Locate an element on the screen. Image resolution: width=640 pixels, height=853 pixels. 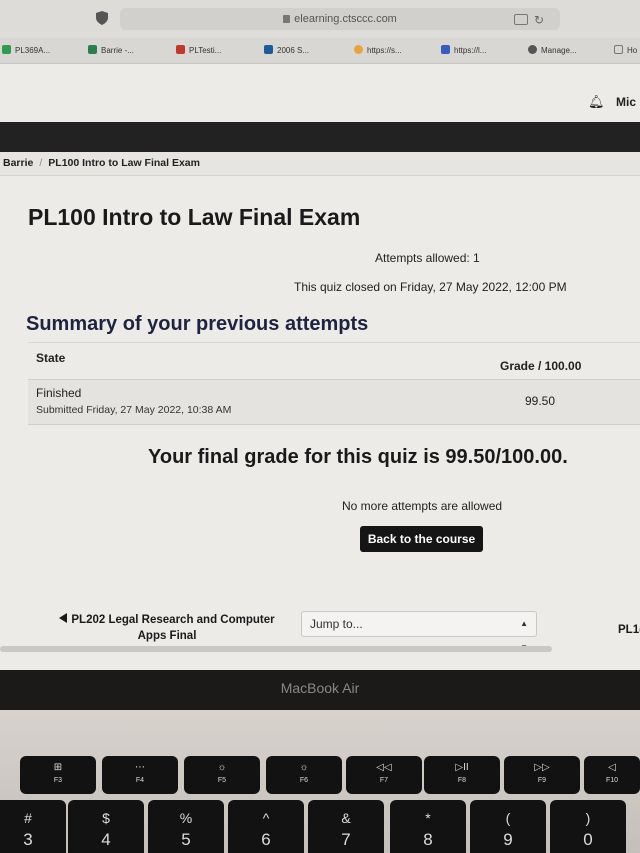
apple-icon is located at coordinates (532, 49).